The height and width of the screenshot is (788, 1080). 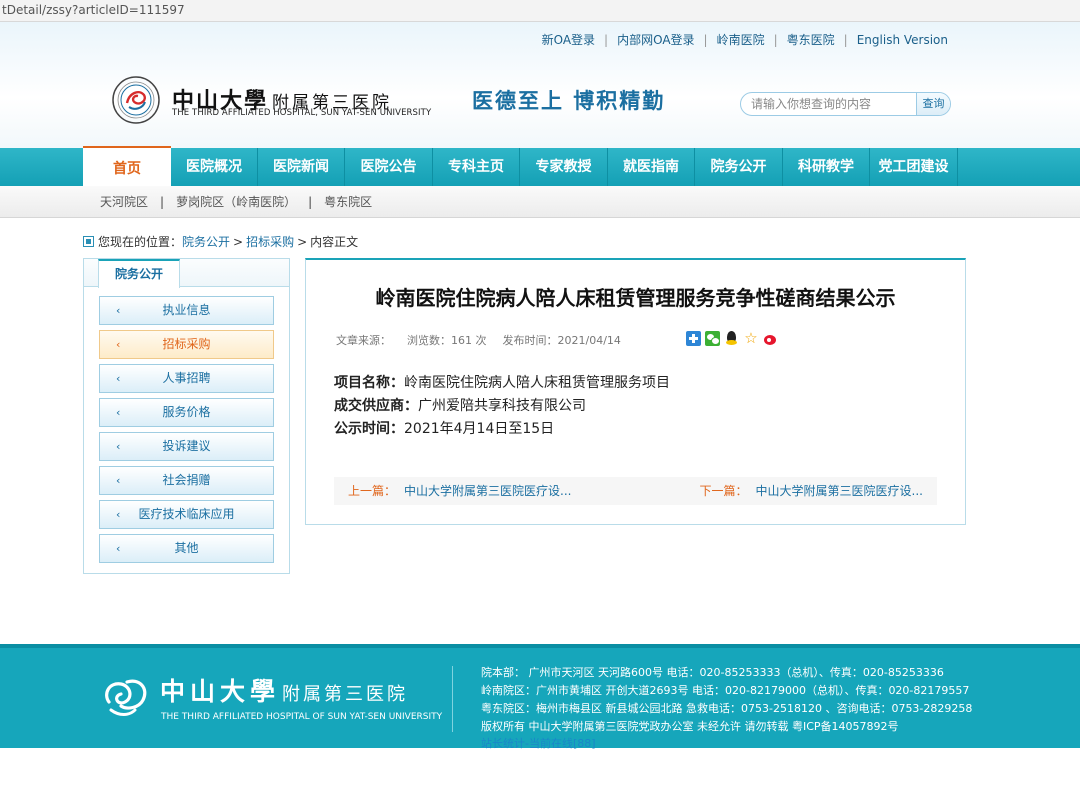 What do you see at coordinates (933, 104) in the screenshot?
I see `search-button: 查询` at bounding box center [933, 104].